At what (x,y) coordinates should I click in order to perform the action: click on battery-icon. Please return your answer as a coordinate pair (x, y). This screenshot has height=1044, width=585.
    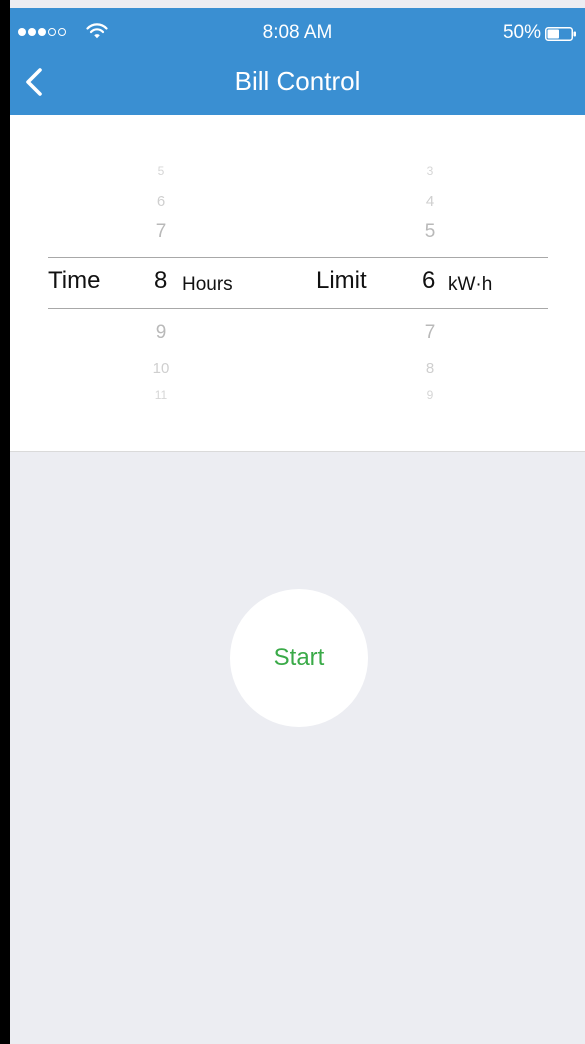
    Looking at the image, I should click on (560, 34).